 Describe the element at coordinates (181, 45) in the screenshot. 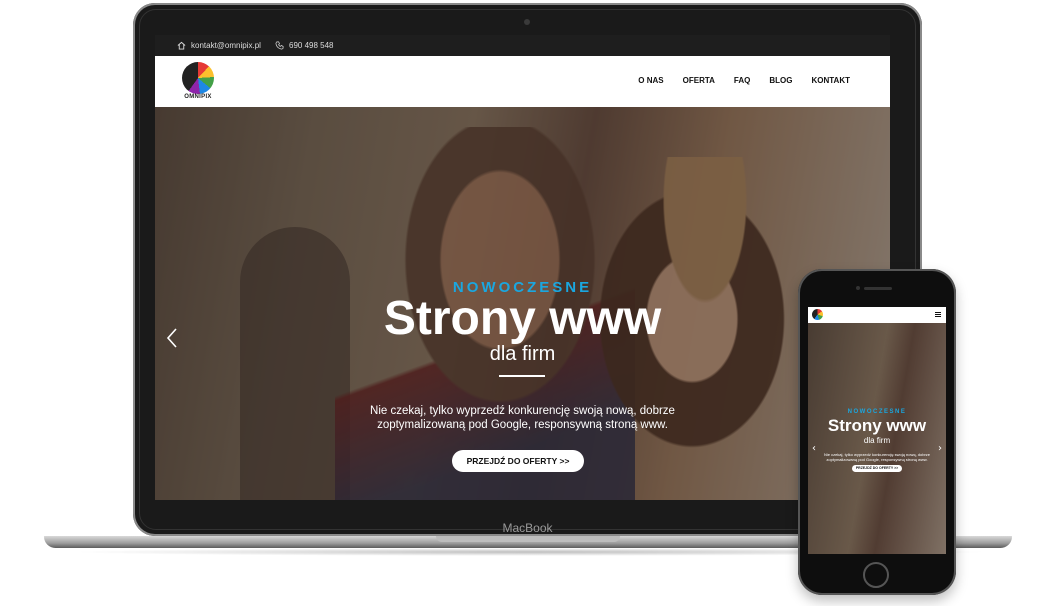

I see `home-icon` at that location.